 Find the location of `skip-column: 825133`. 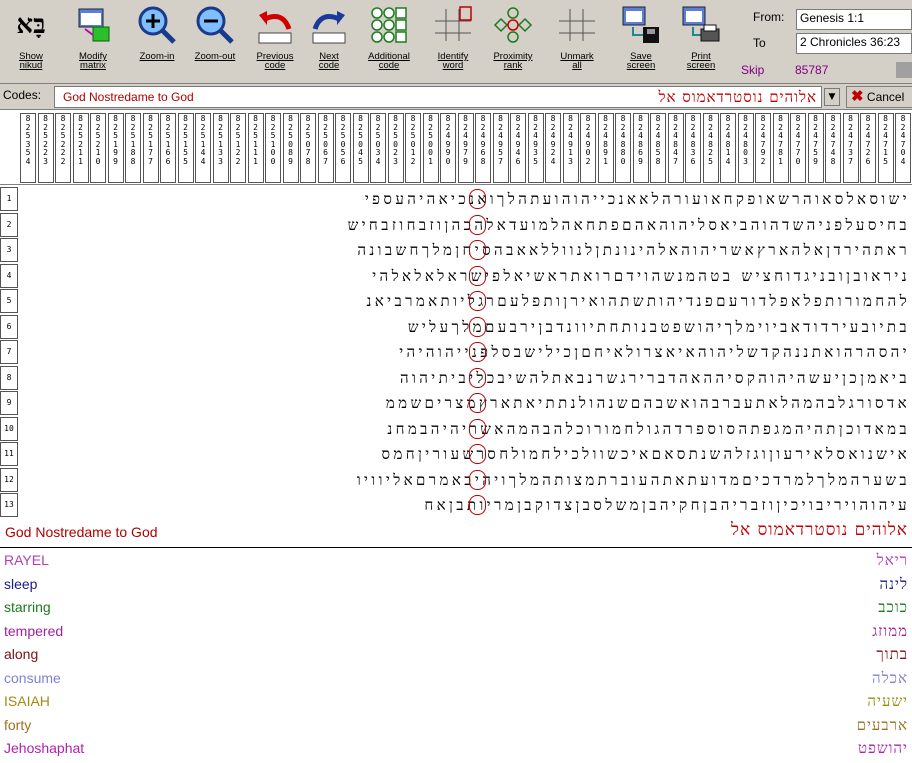

skip-column: 825133 is located at coordinates (220, 148).